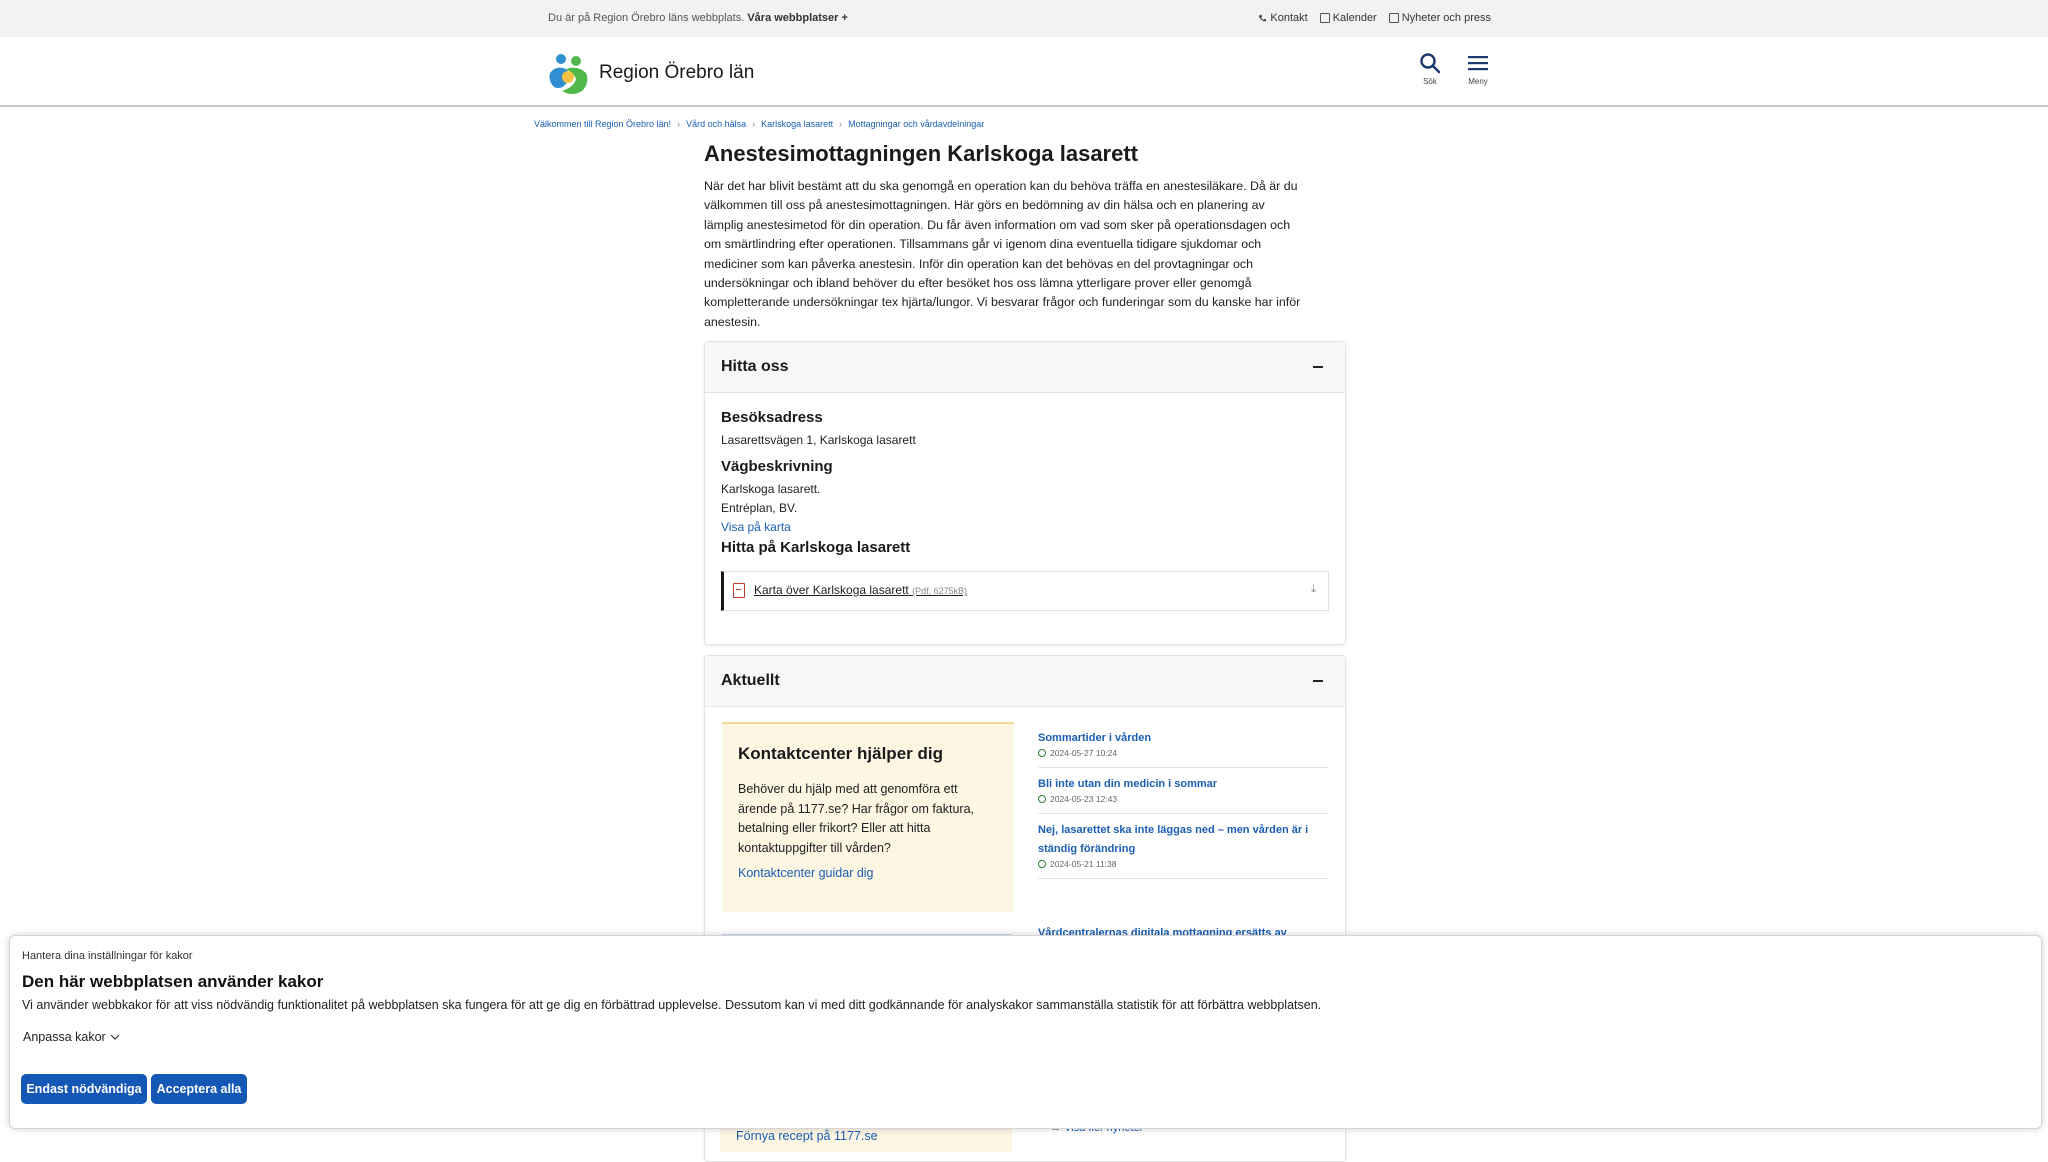  What do you see at coordinates (772, 417) in the screenshot?
I see `visit-address-heading: Besöksadress` at bounding box center [772, 417].